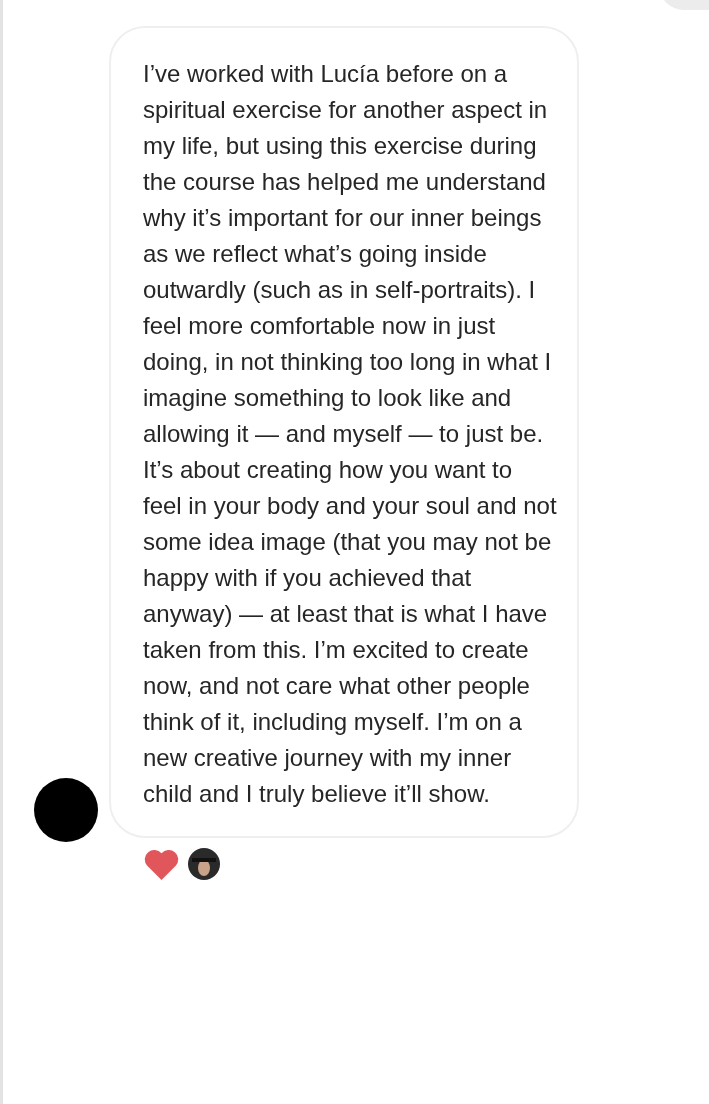 Image resolution: width=709 pixels, height=1104 pixels. What do you see at coordinates (204, 864) in the screenshot?
I see `reactor-avatar` at bounding box center [204, 864].